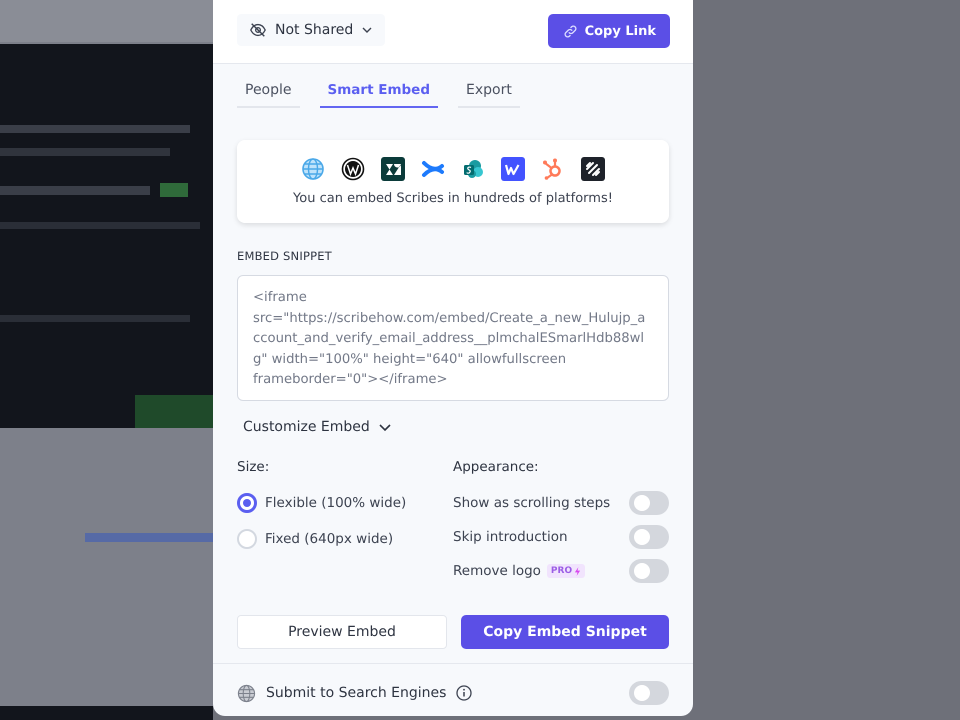  What do you see at coordinates (489, 95) in the screenshot?
I see `tab: Export` at bounding box center [489, 95].